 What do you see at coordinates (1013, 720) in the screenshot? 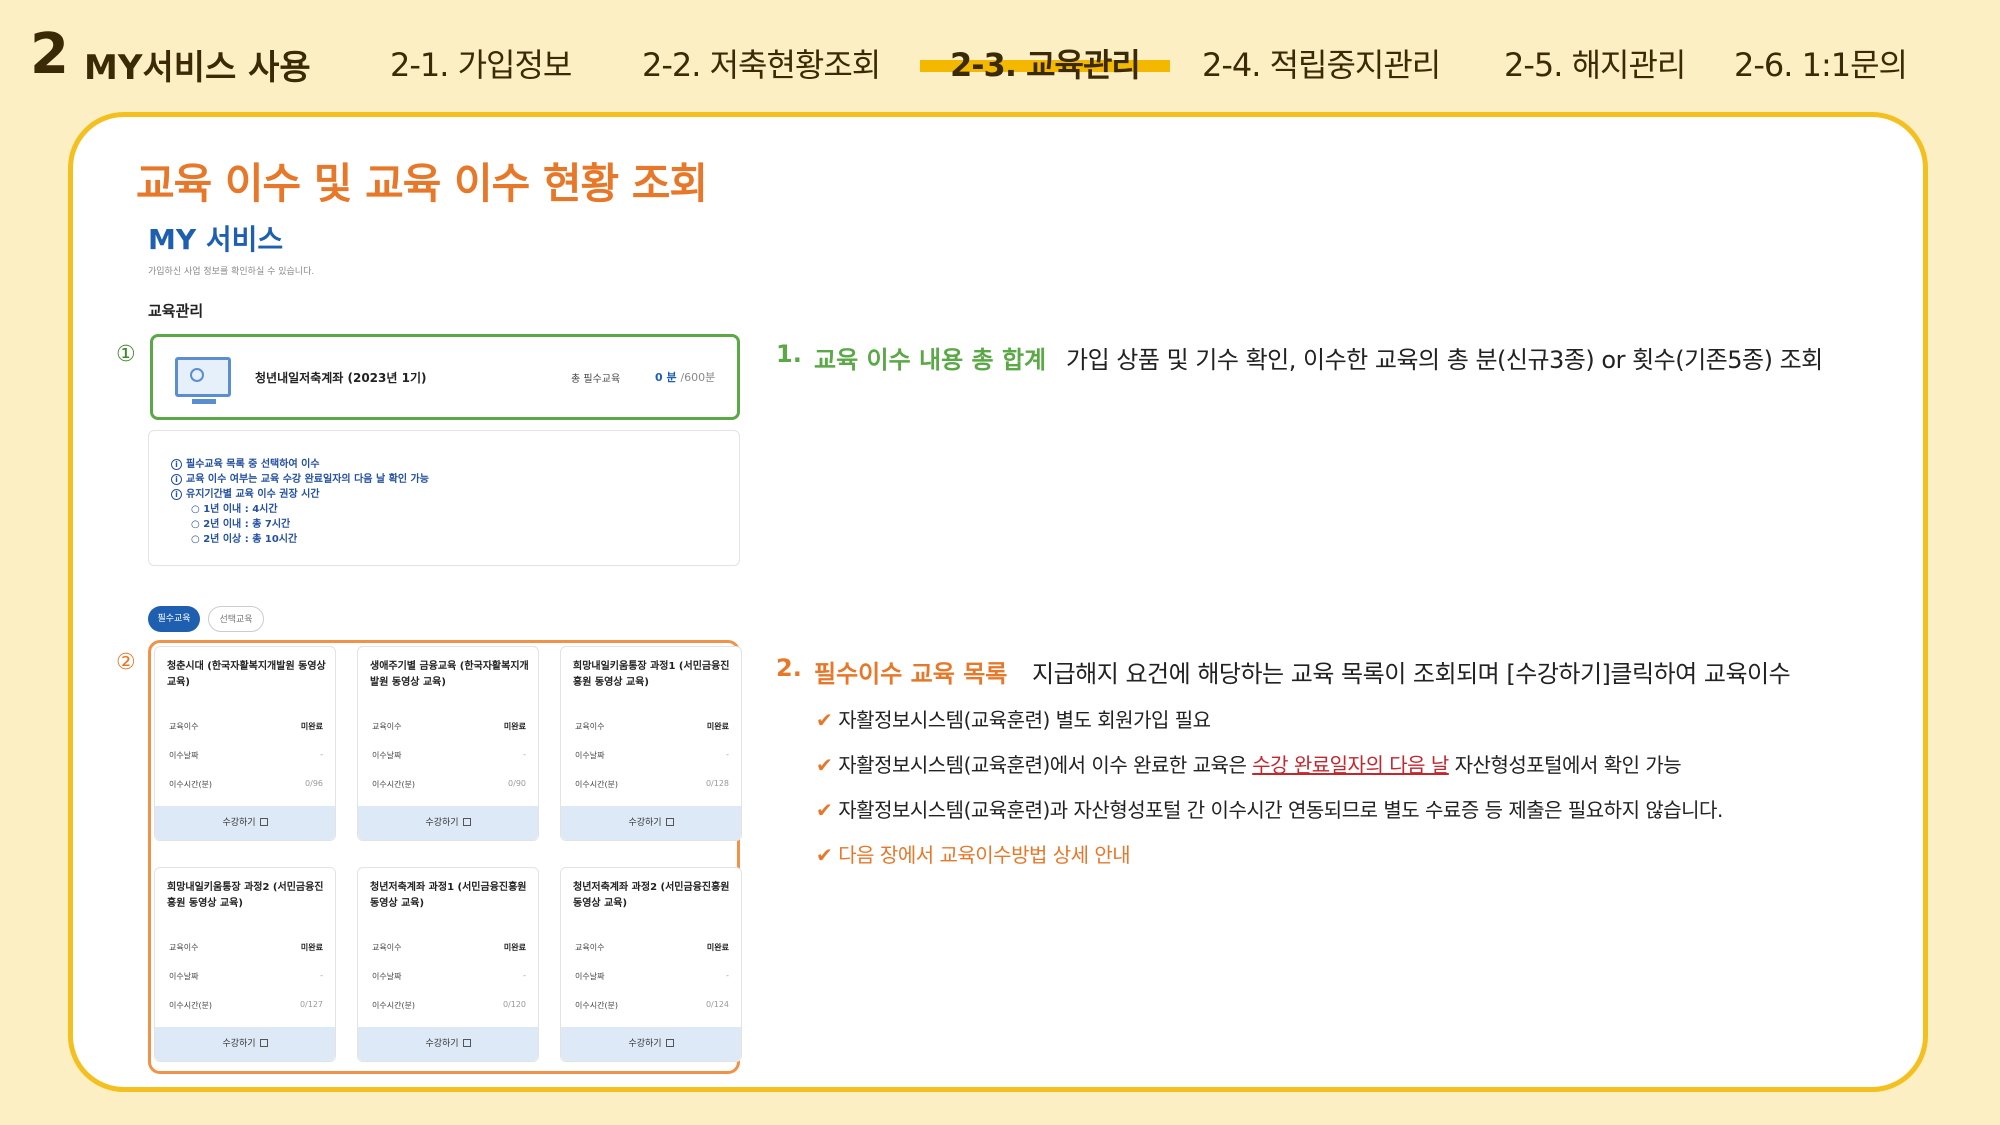
I see `bullet-item: ✔ 자활정보시스템(교육훈련) 별도 회원가입 필요` at bounding box center [1013, 720].